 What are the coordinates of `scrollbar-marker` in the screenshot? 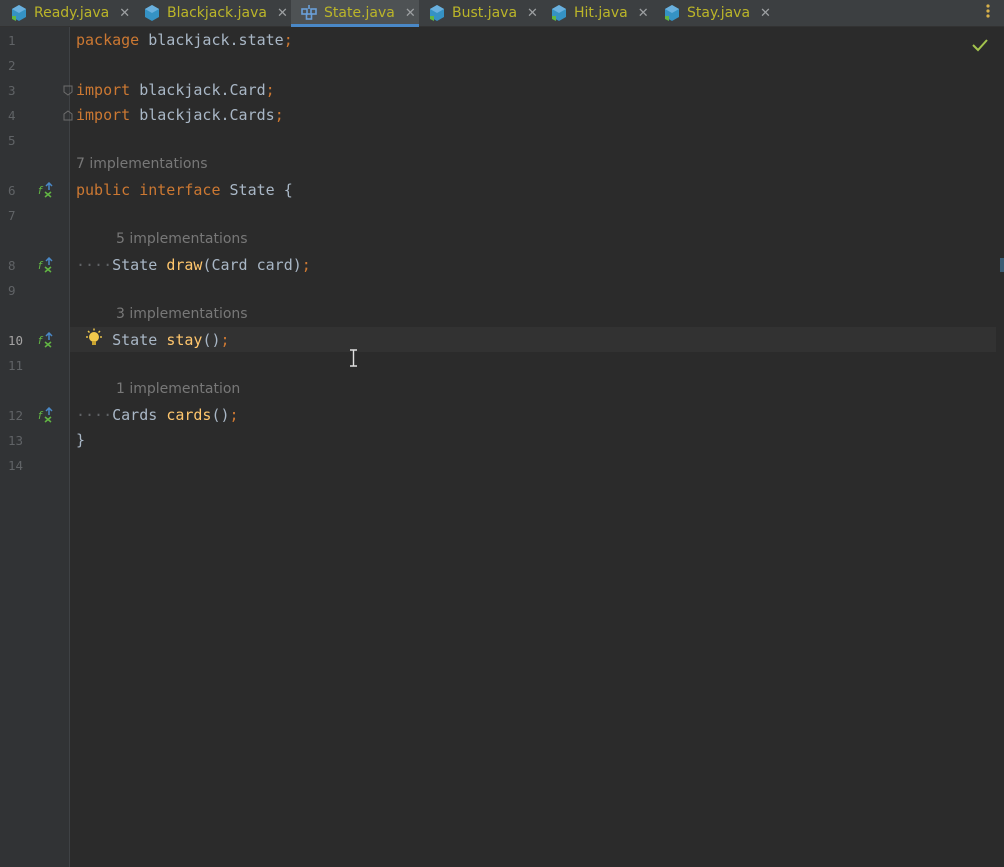 It's located at (1002, 265).